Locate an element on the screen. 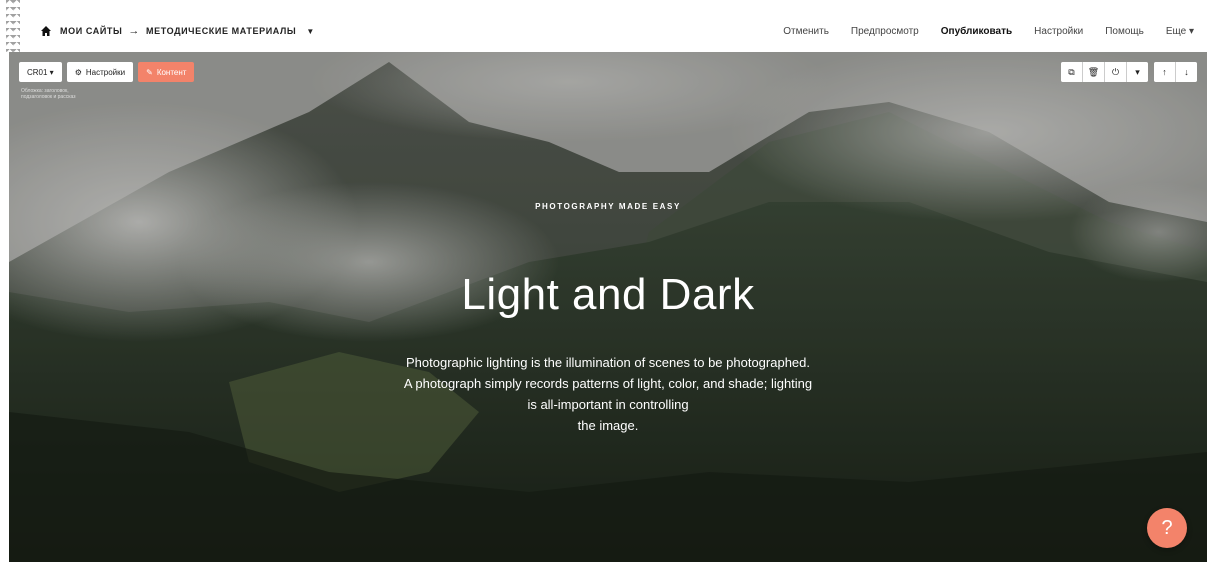  block-settings-label: Настройки is located at coordinates (105, 72).